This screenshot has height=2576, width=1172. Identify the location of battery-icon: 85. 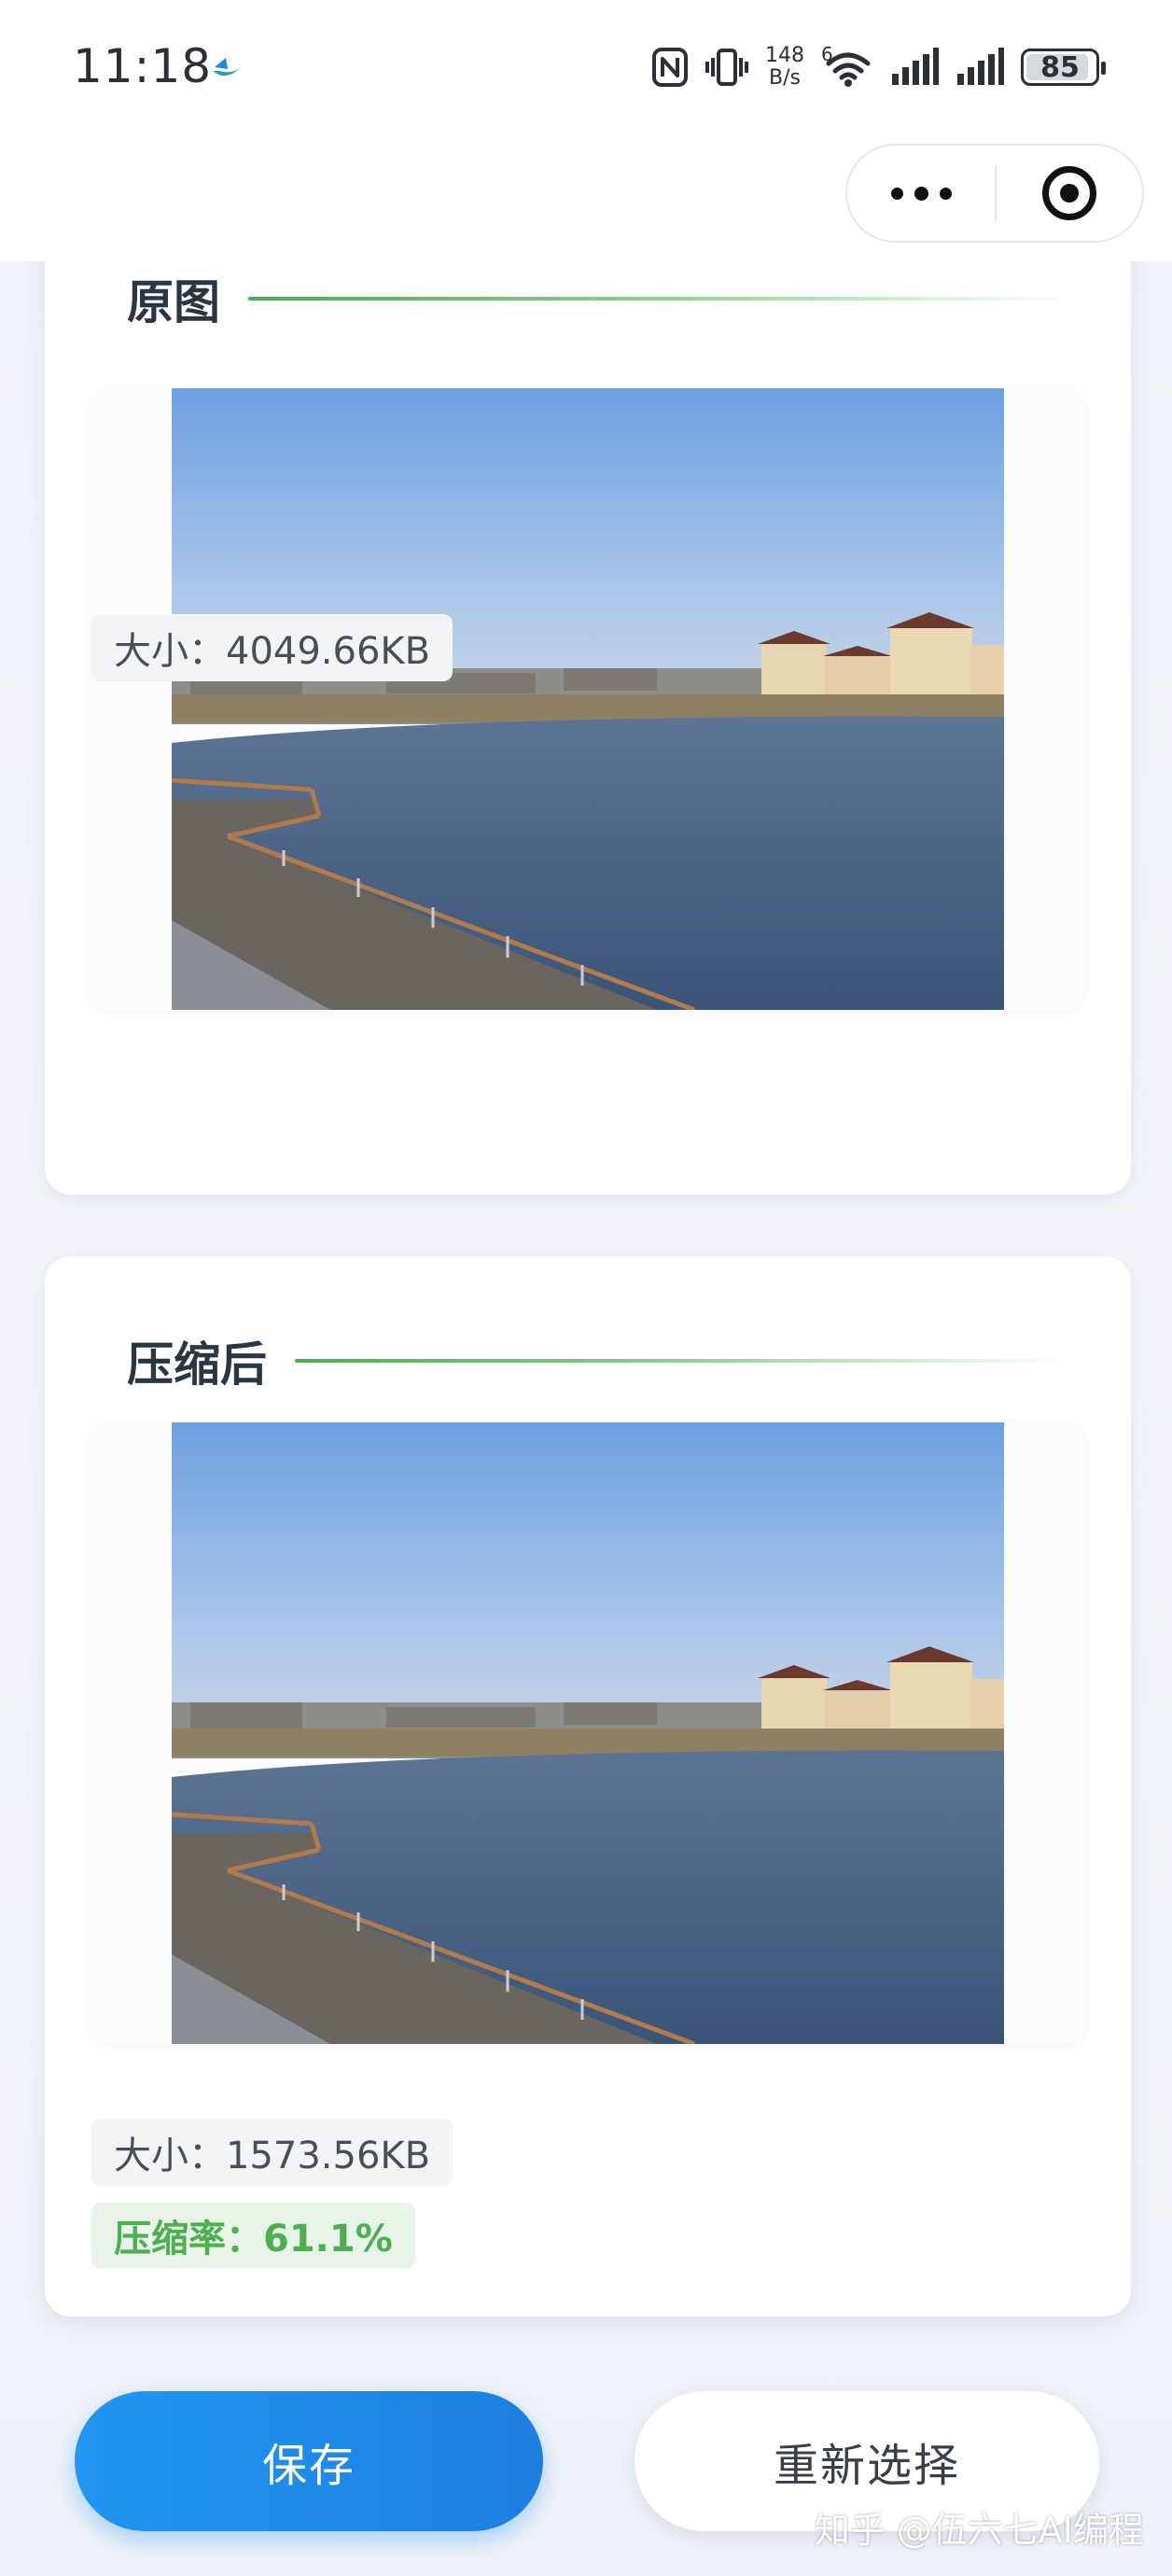
(1063, 67).